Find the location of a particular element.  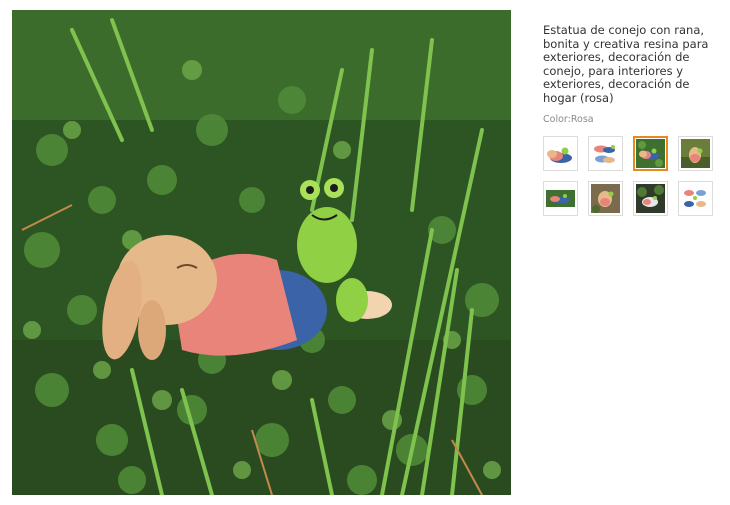

rabbit-on-ground is located at coordinates (605, 198).